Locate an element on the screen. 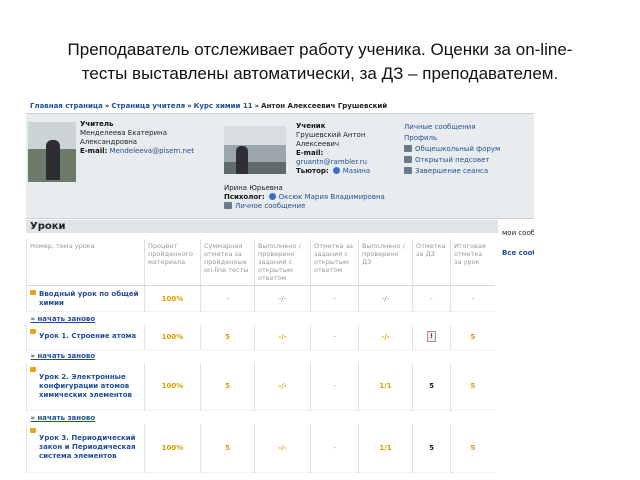  breadcrumb-teacher-page: Страница учителя is located at coordinates (148, 106).